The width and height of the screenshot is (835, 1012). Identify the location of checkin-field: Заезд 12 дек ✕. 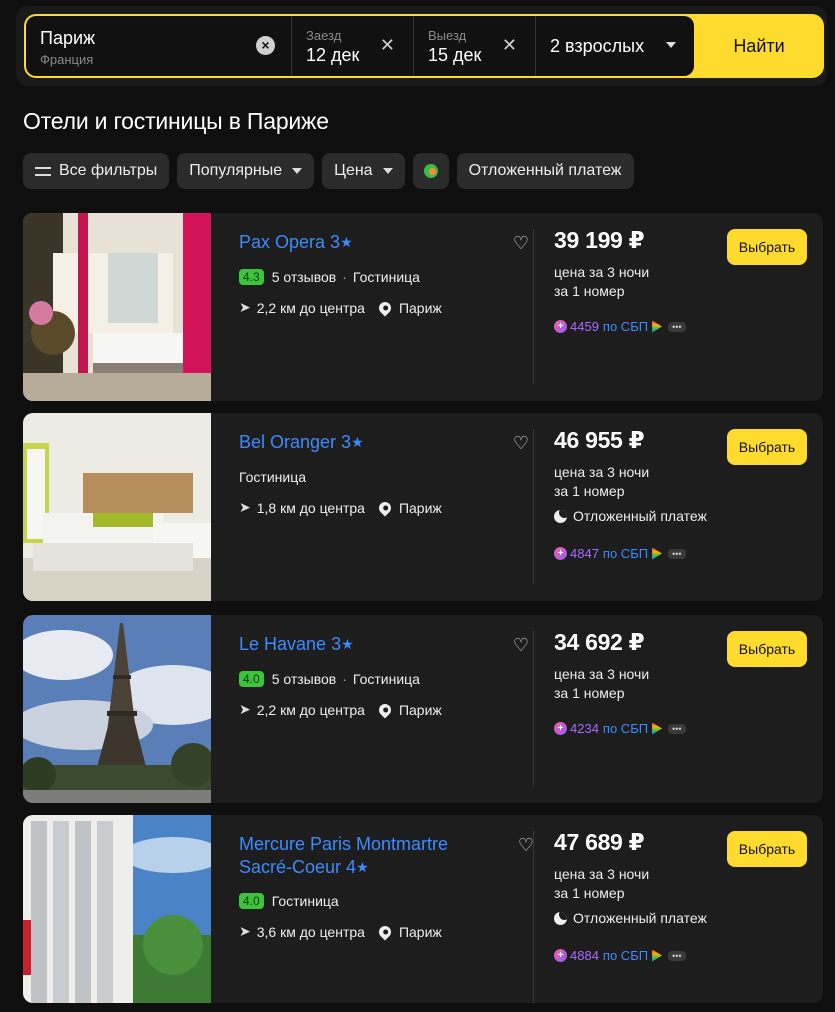
(353, 46).